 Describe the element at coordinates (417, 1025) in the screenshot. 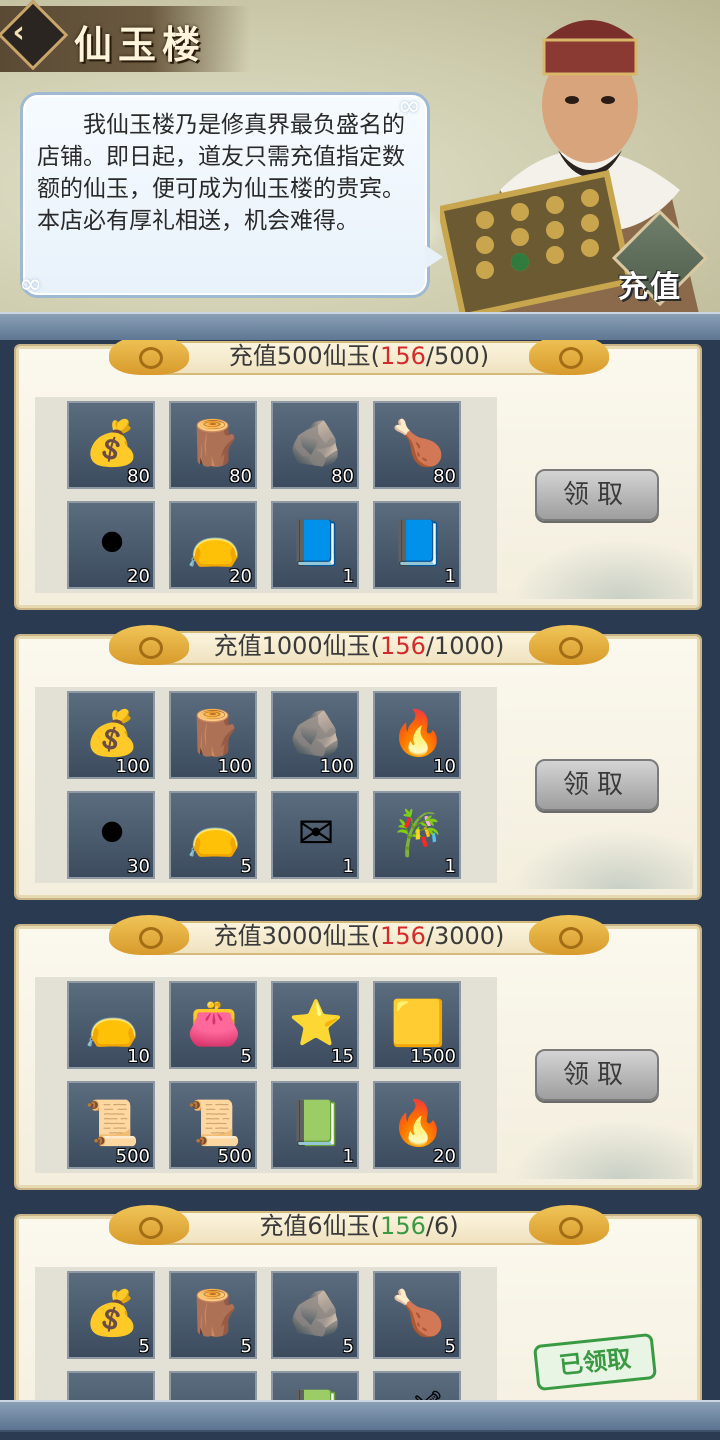

I see `reward-item: 🟨 1500` at that location.